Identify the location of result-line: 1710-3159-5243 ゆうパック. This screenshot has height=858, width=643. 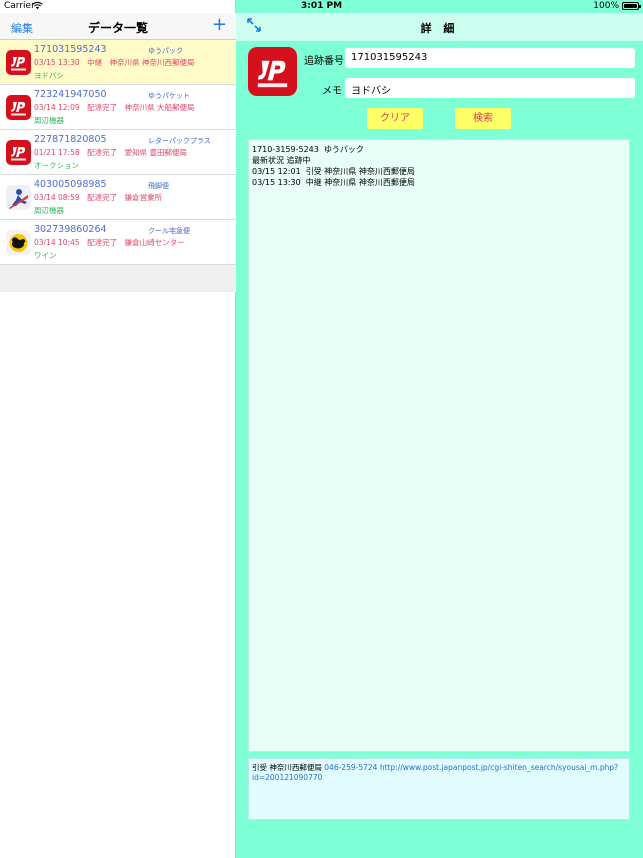
(308, 149).